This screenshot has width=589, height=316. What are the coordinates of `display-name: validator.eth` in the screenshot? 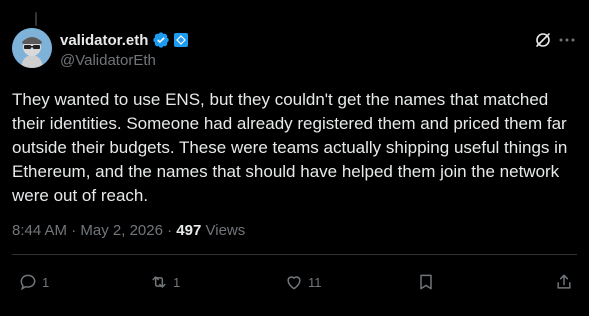 It's located at (104, 40).